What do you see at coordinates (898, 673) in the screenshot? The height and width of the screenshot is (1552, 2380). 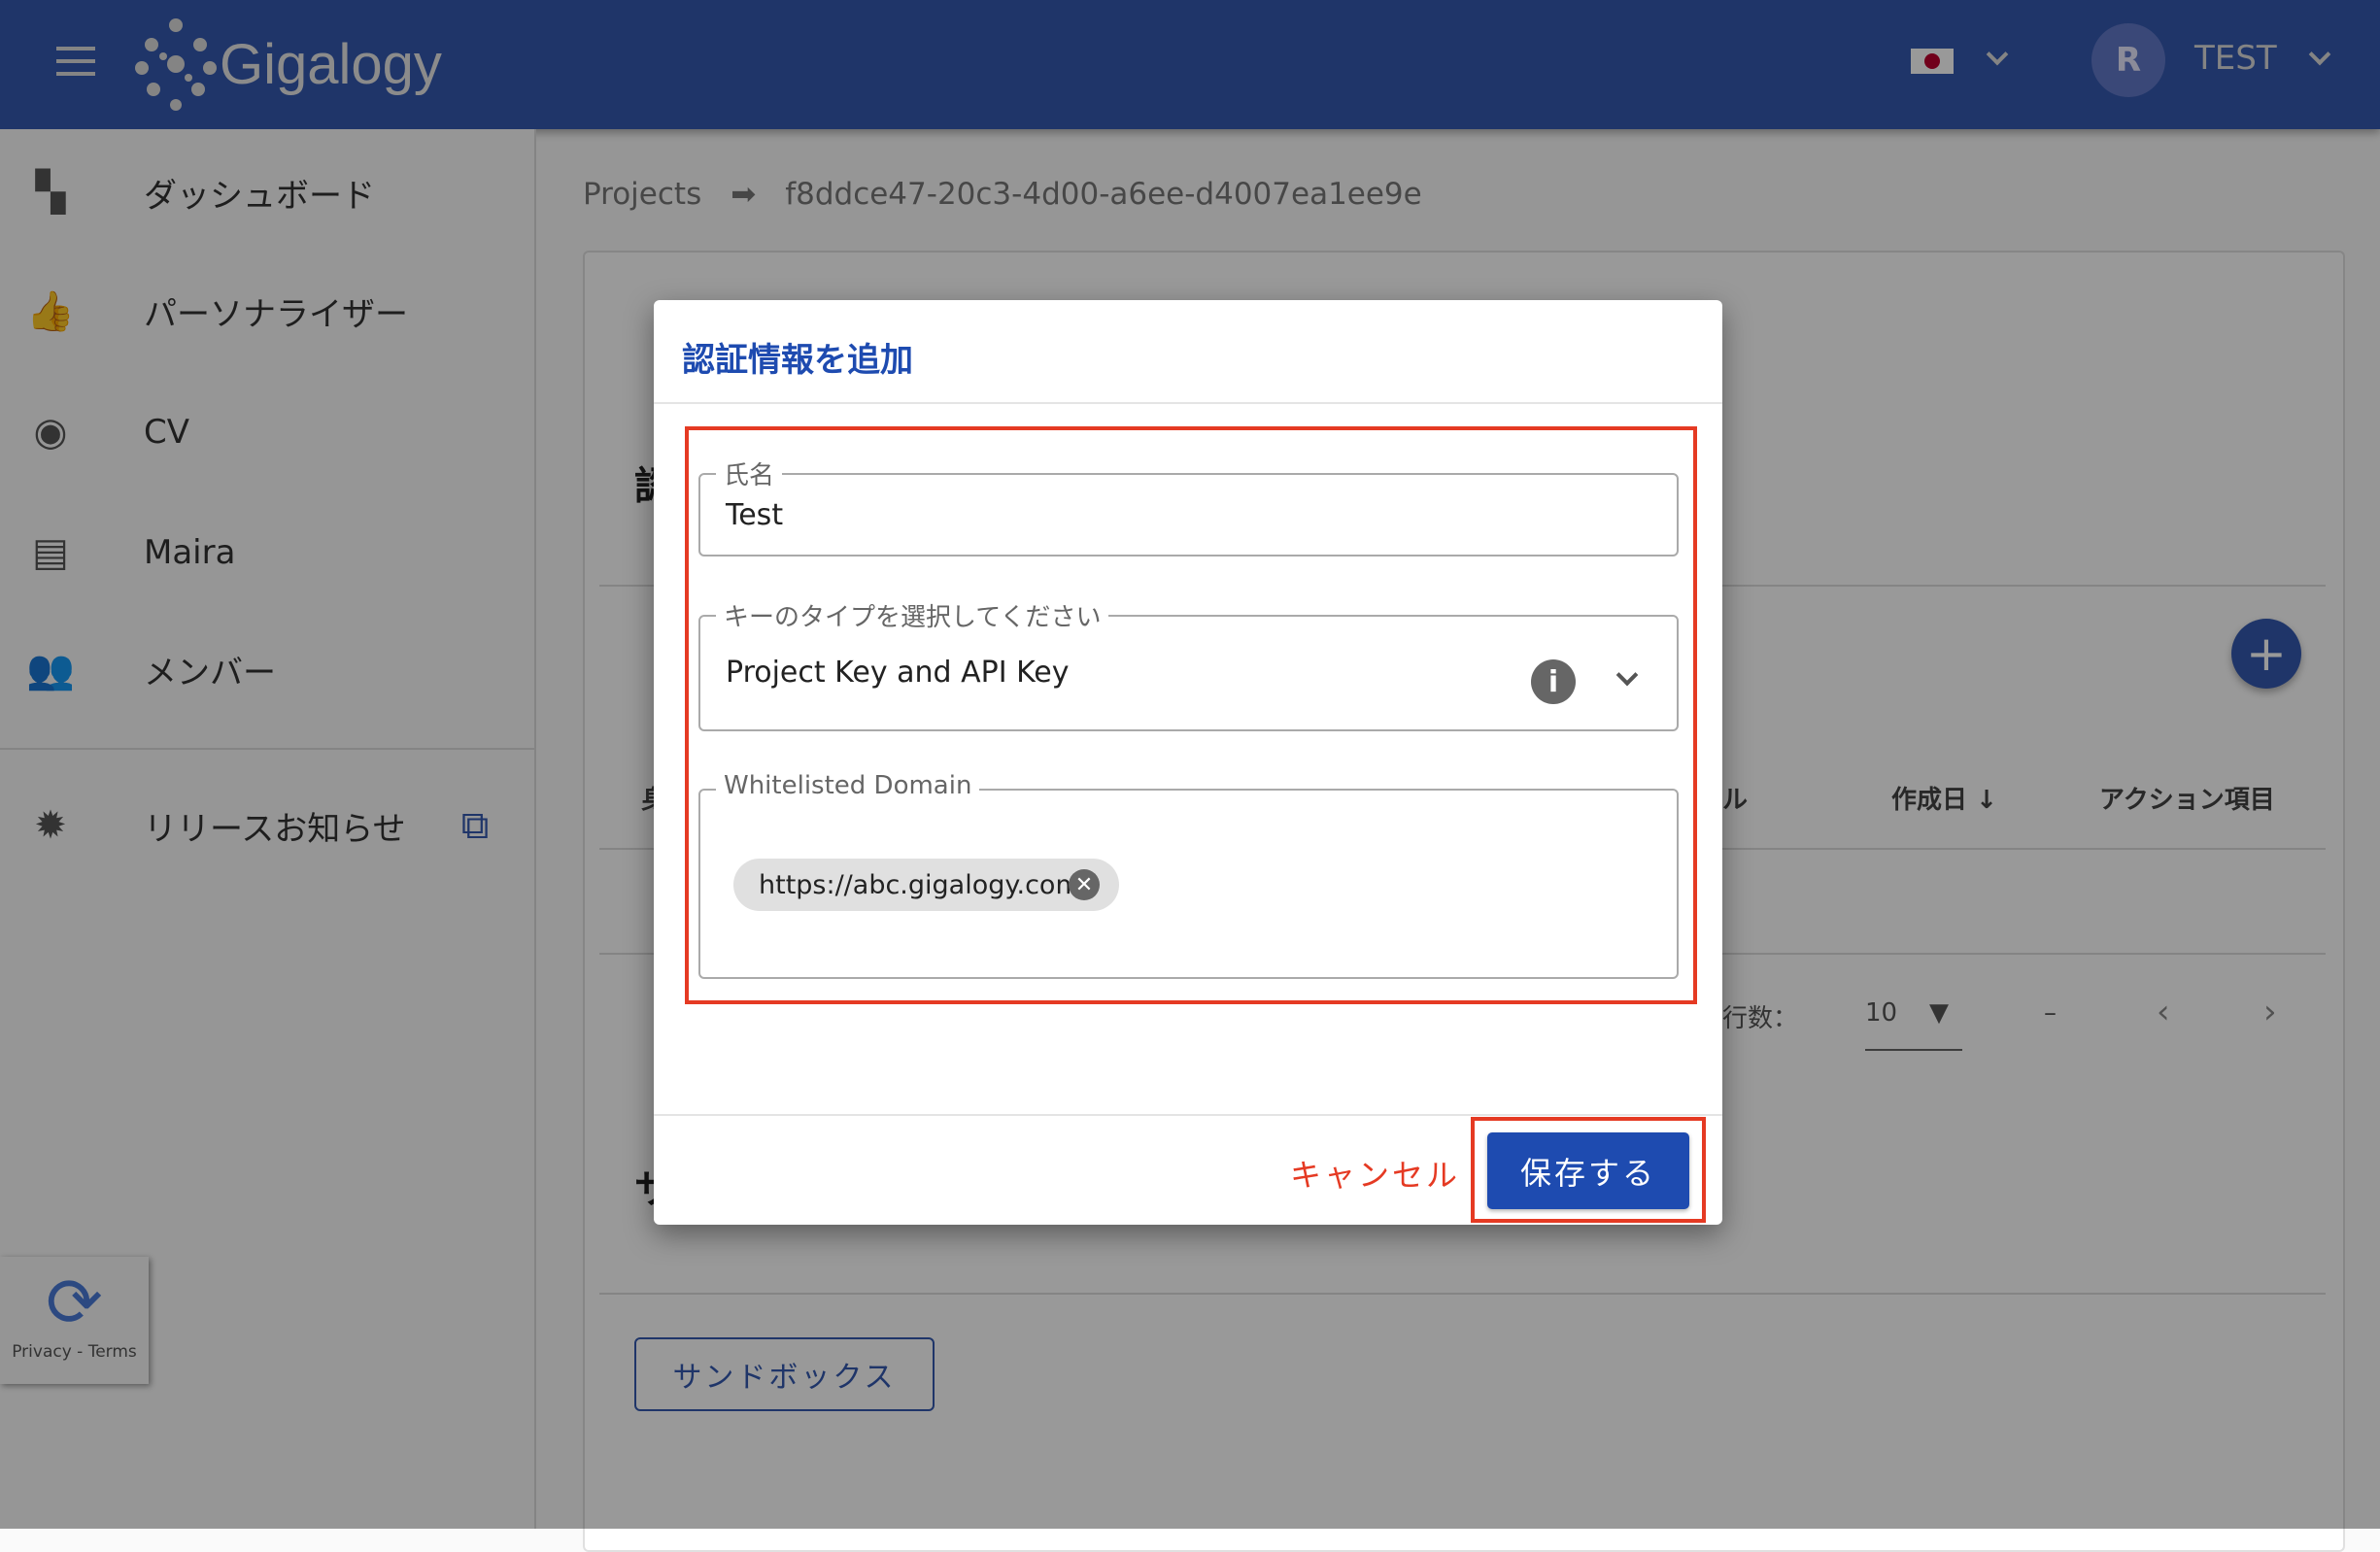 I see `key-type-value: Project Key and API Key` at bounding box center [898, 673].